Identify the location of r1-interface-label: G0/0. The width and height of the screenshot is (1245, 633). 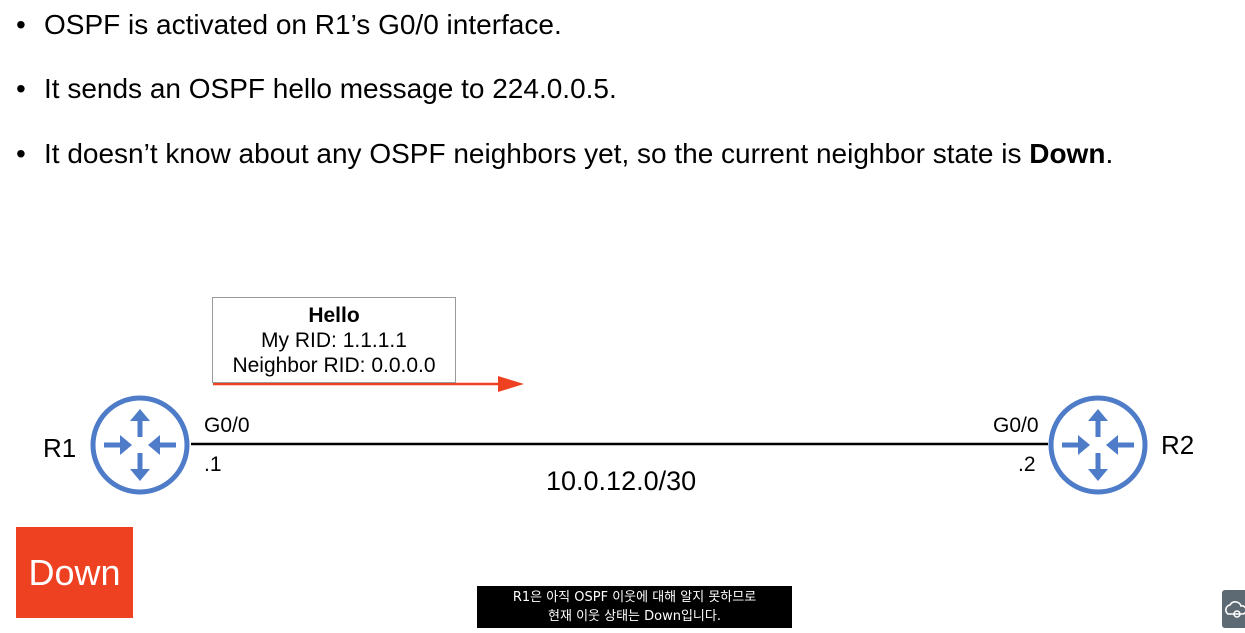
(227, 425).